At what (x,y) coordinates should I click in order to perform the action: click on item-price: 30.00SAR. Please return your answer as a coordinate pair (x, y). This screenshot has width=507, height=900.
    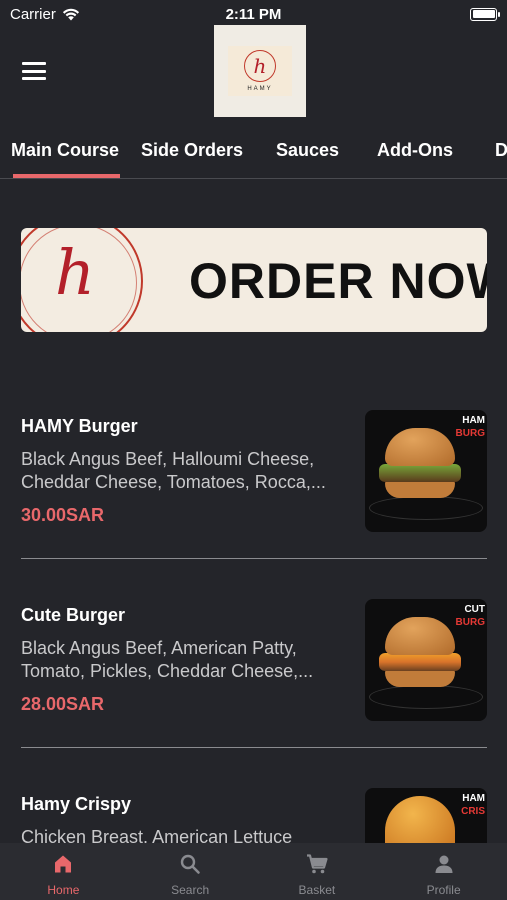
    Looking at the image, I should click on (63, 515).